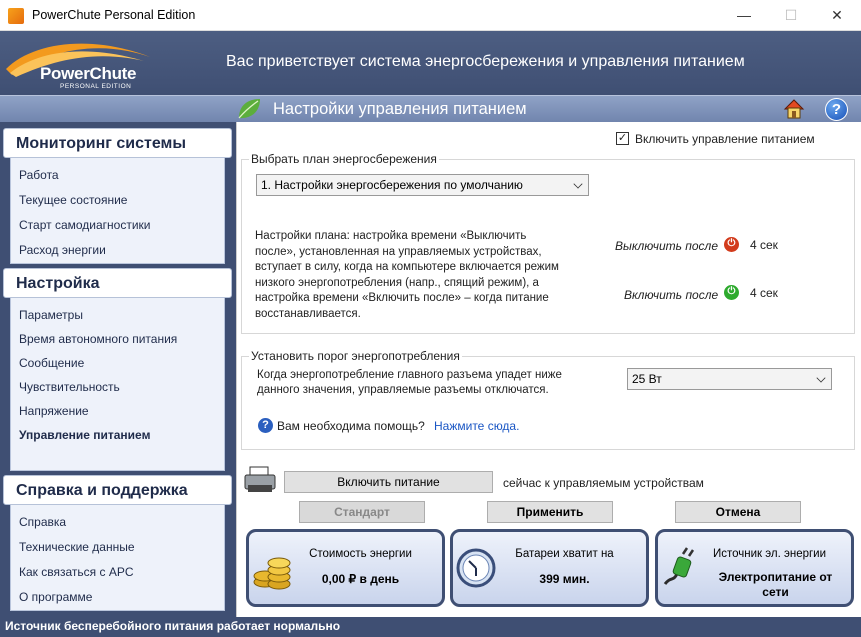 The image size is (861, 637). I want to click on window-title: PowerChute Personal Edition, so click(114, 15).